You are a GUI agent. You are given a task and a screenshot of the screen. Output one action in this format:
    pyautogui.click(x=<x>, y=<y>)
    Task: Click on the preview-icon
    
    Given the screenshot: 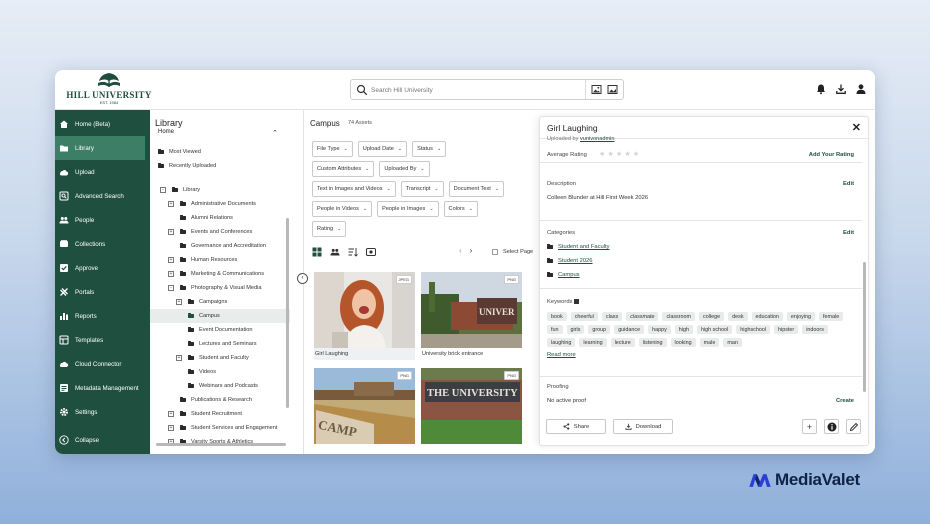 What is the action you would take?
    pyautogui.click(x=371, y=252)
    